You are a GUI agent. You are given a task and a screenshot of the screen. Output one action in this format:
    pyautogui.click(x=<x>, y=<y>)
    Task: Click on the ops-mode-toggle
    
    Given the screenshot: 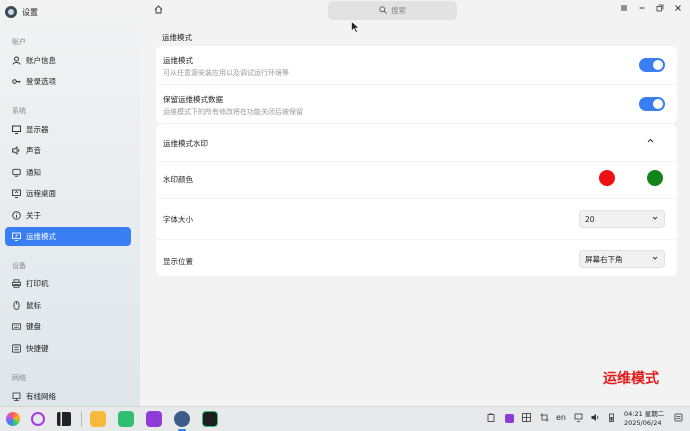 What is the action you would take?
    pyautogui.click(x=652, y=65)
    